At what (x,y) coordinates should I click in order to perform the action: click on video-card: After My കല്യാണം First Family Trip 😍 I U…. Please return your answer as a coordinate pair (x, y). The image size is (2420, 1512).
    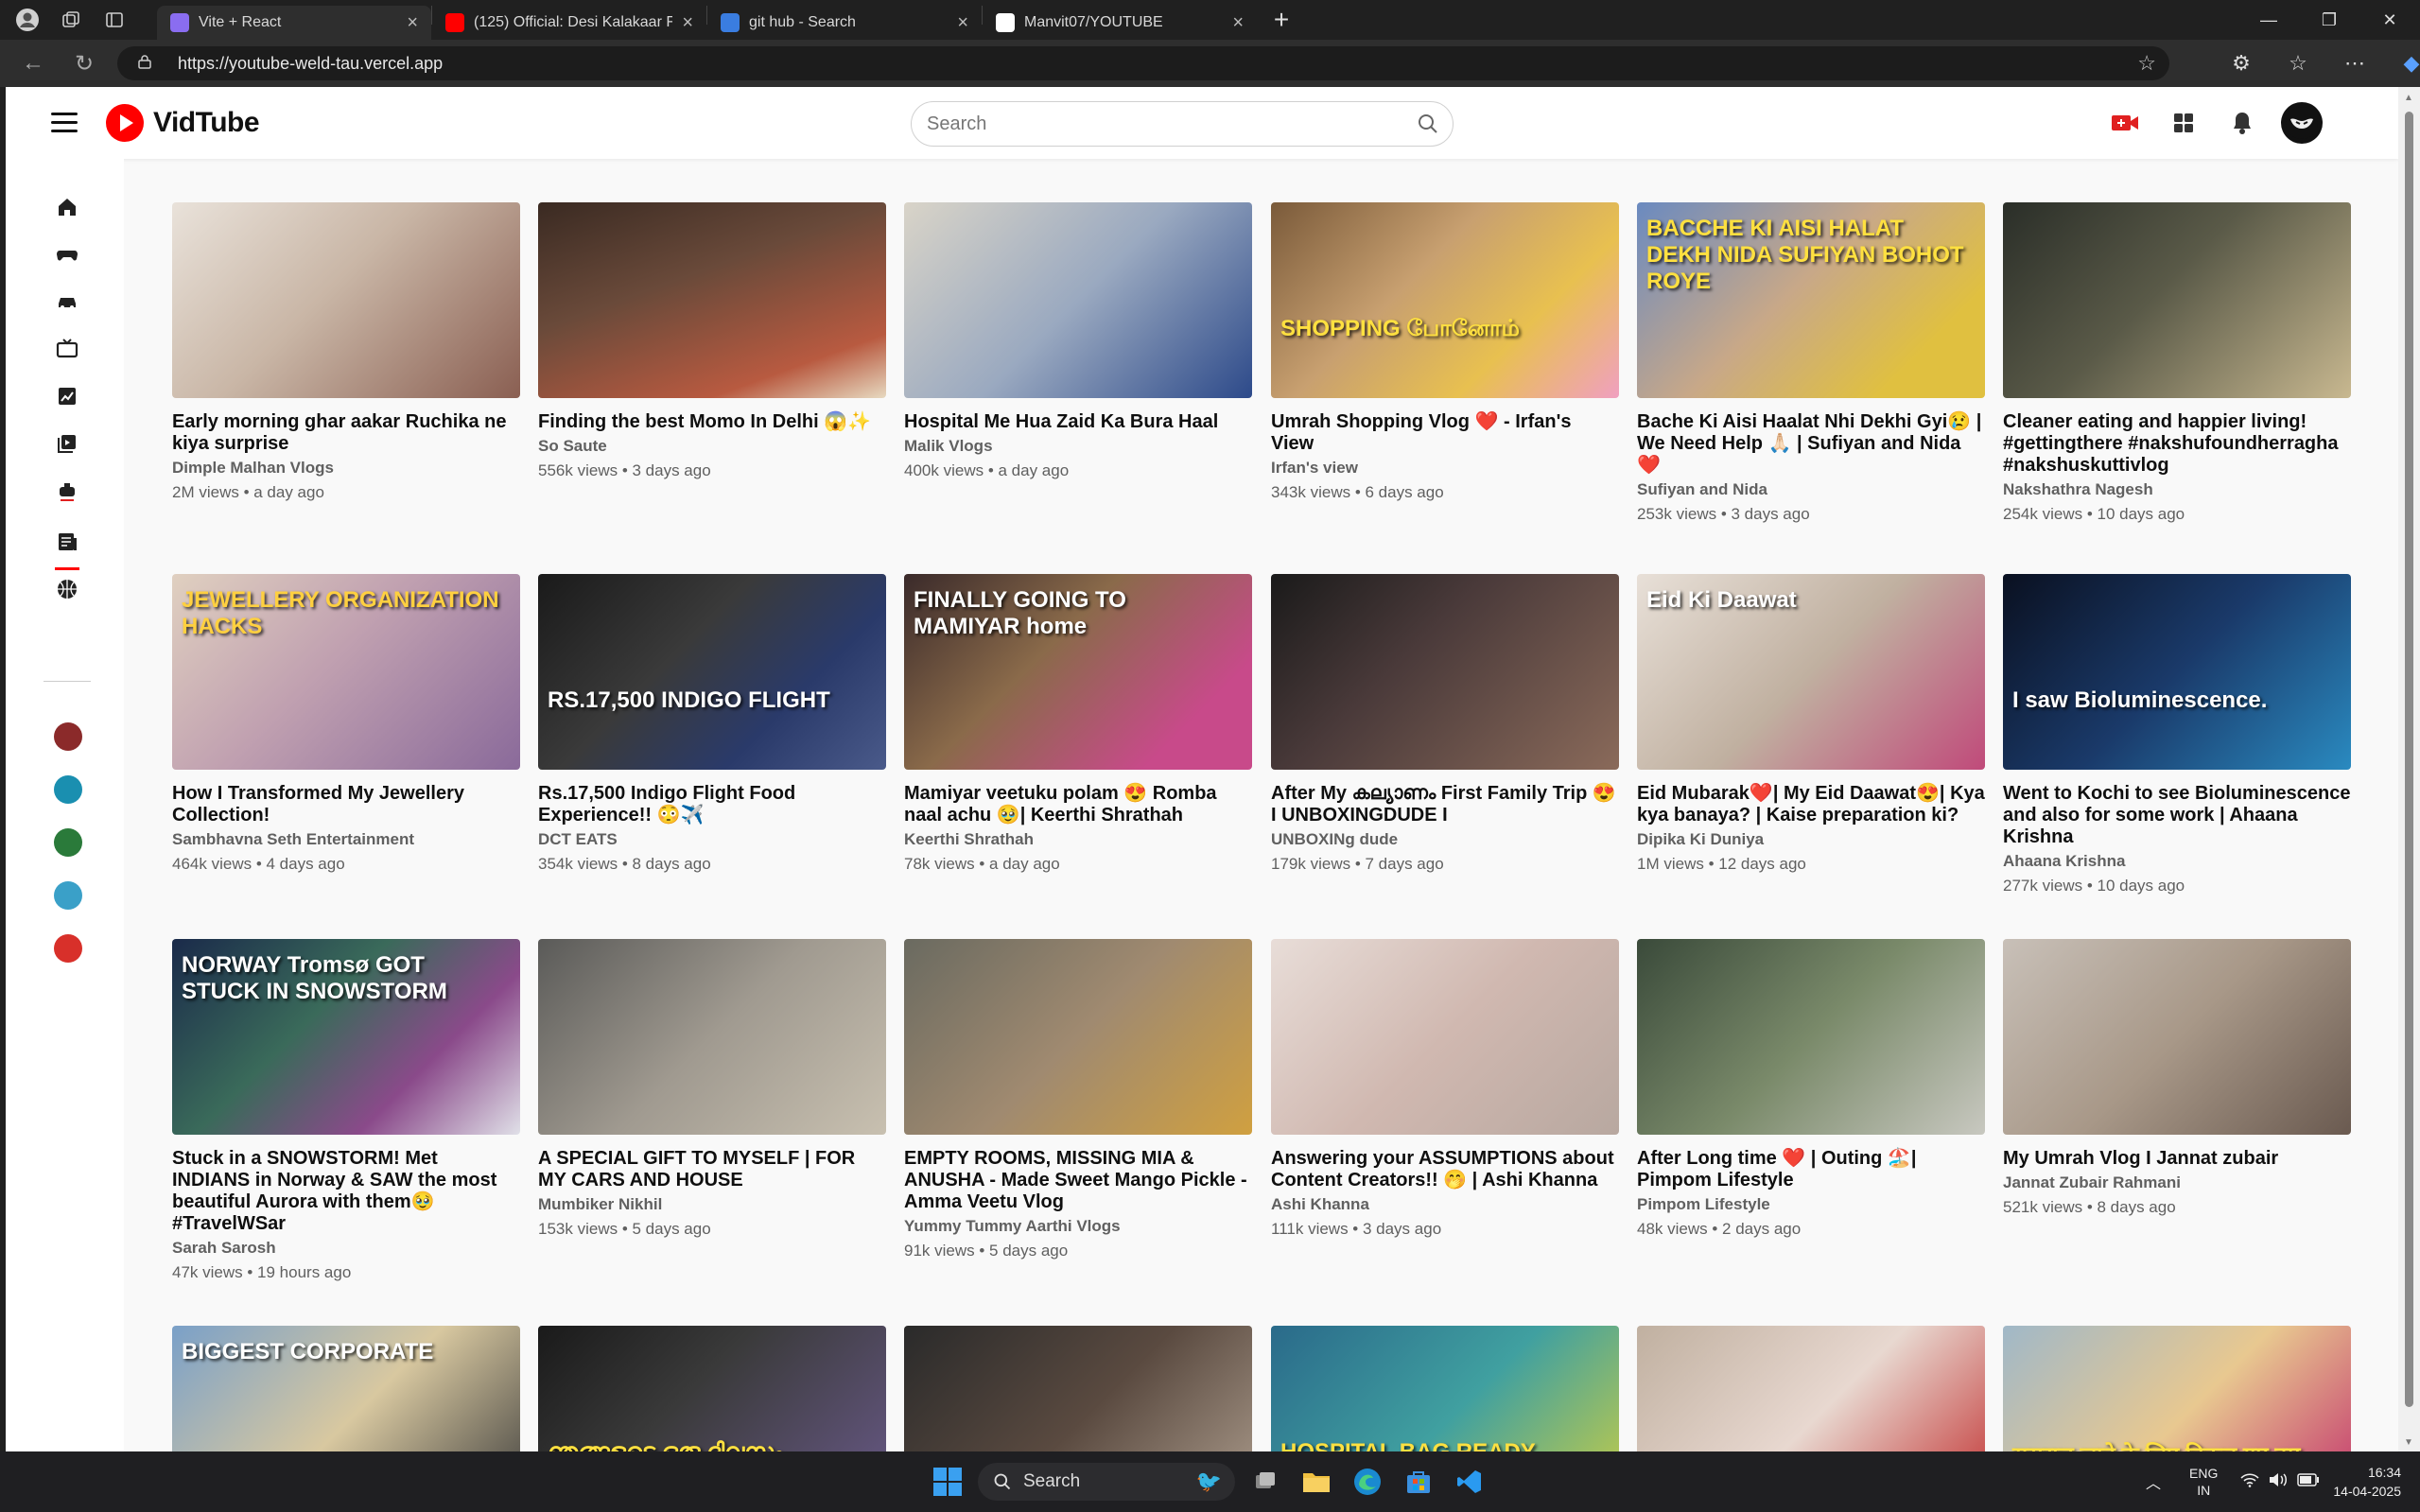
    Looking at the image, I should click on (1445, 724).